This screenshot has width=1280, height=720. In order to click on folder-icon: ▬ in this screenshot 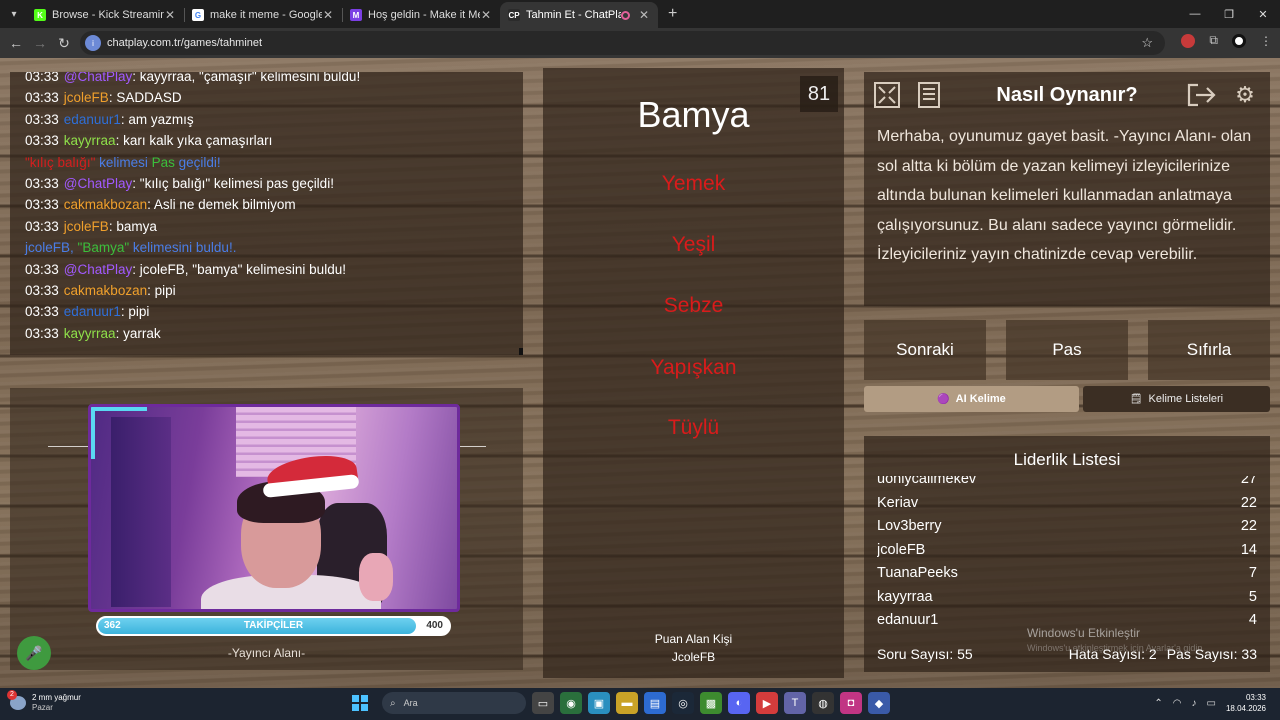, I will do `click(627, 703)`.